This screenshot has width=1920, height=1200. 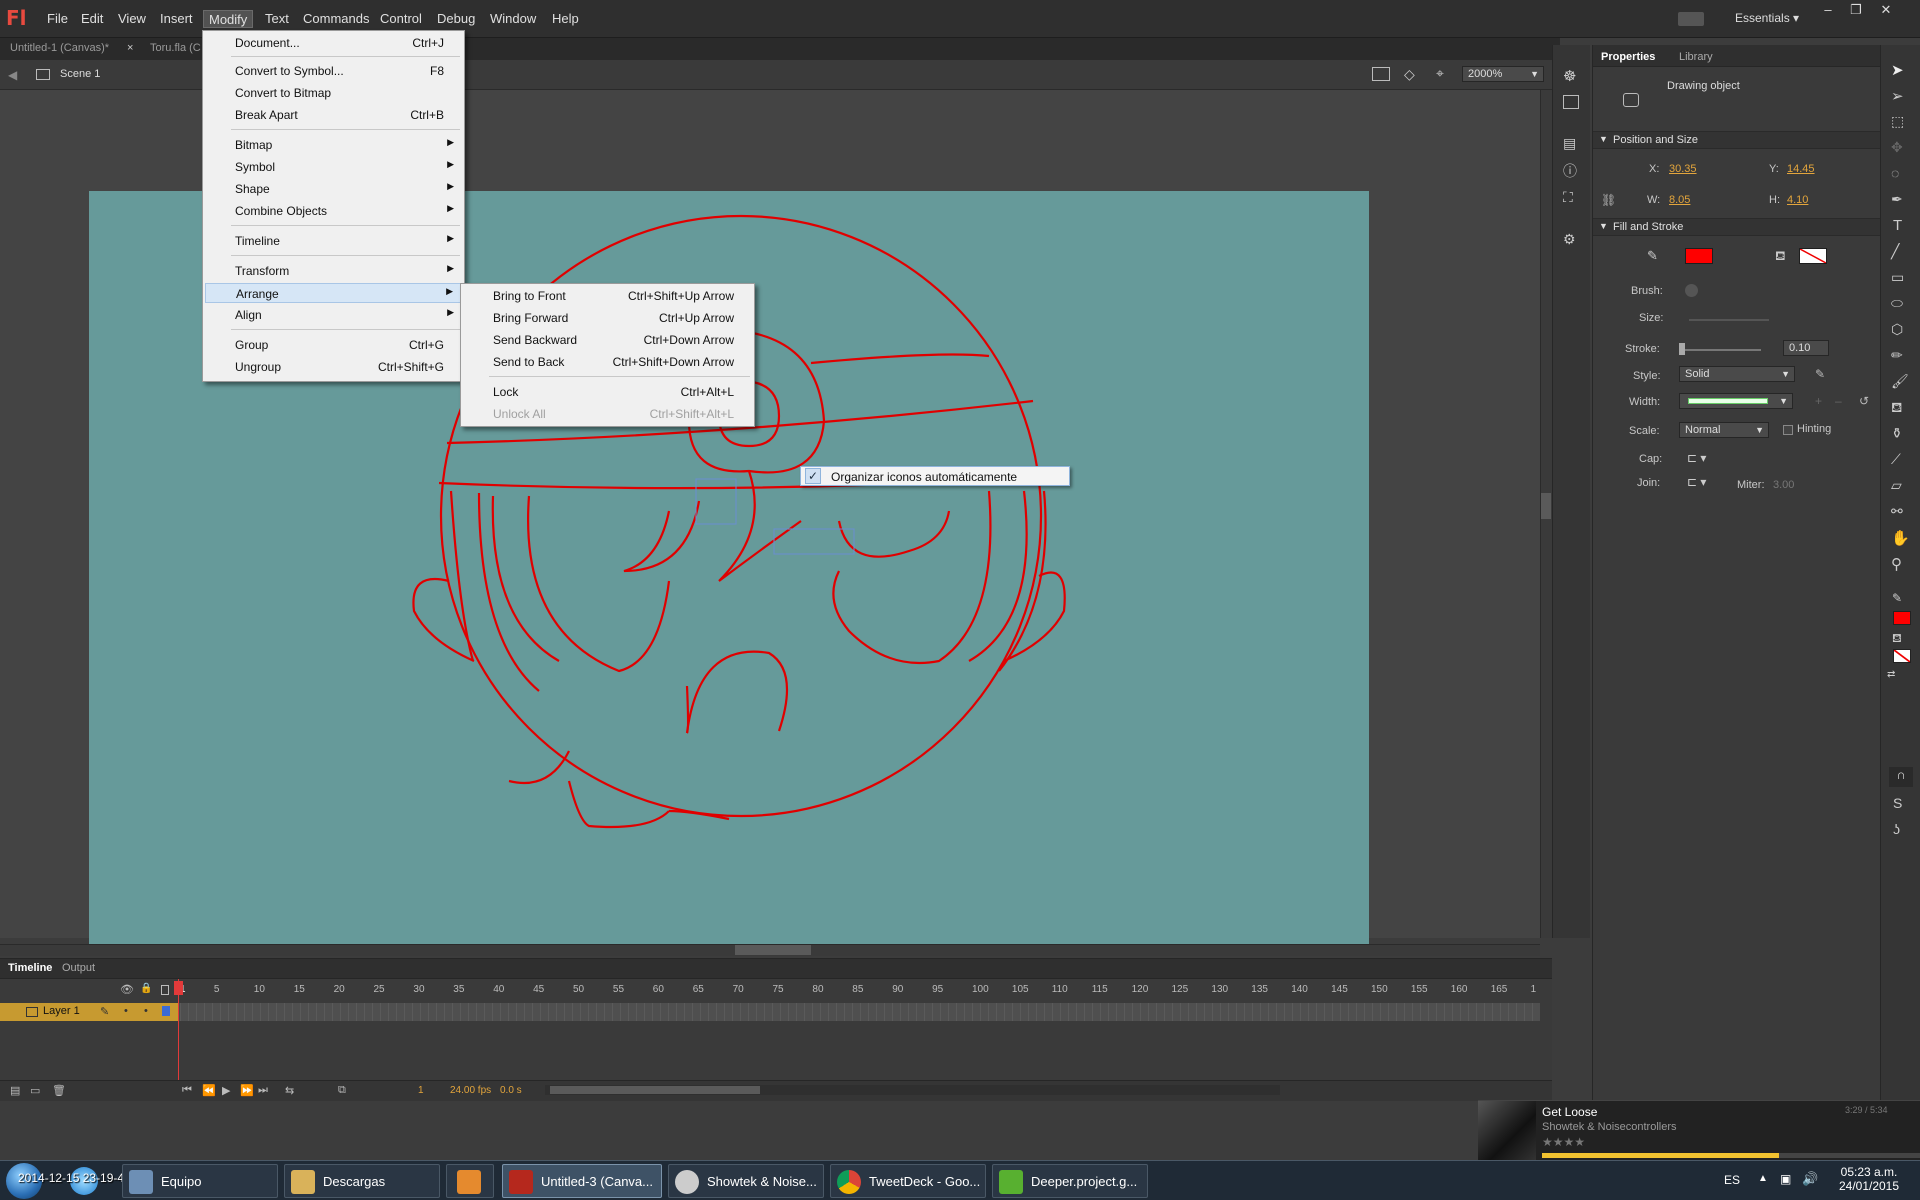 What do you see at coordinates (333, 241) in the screenshot?
I see `menu-item-timeline: Timeline ▶` at bounding box center [333, 241].